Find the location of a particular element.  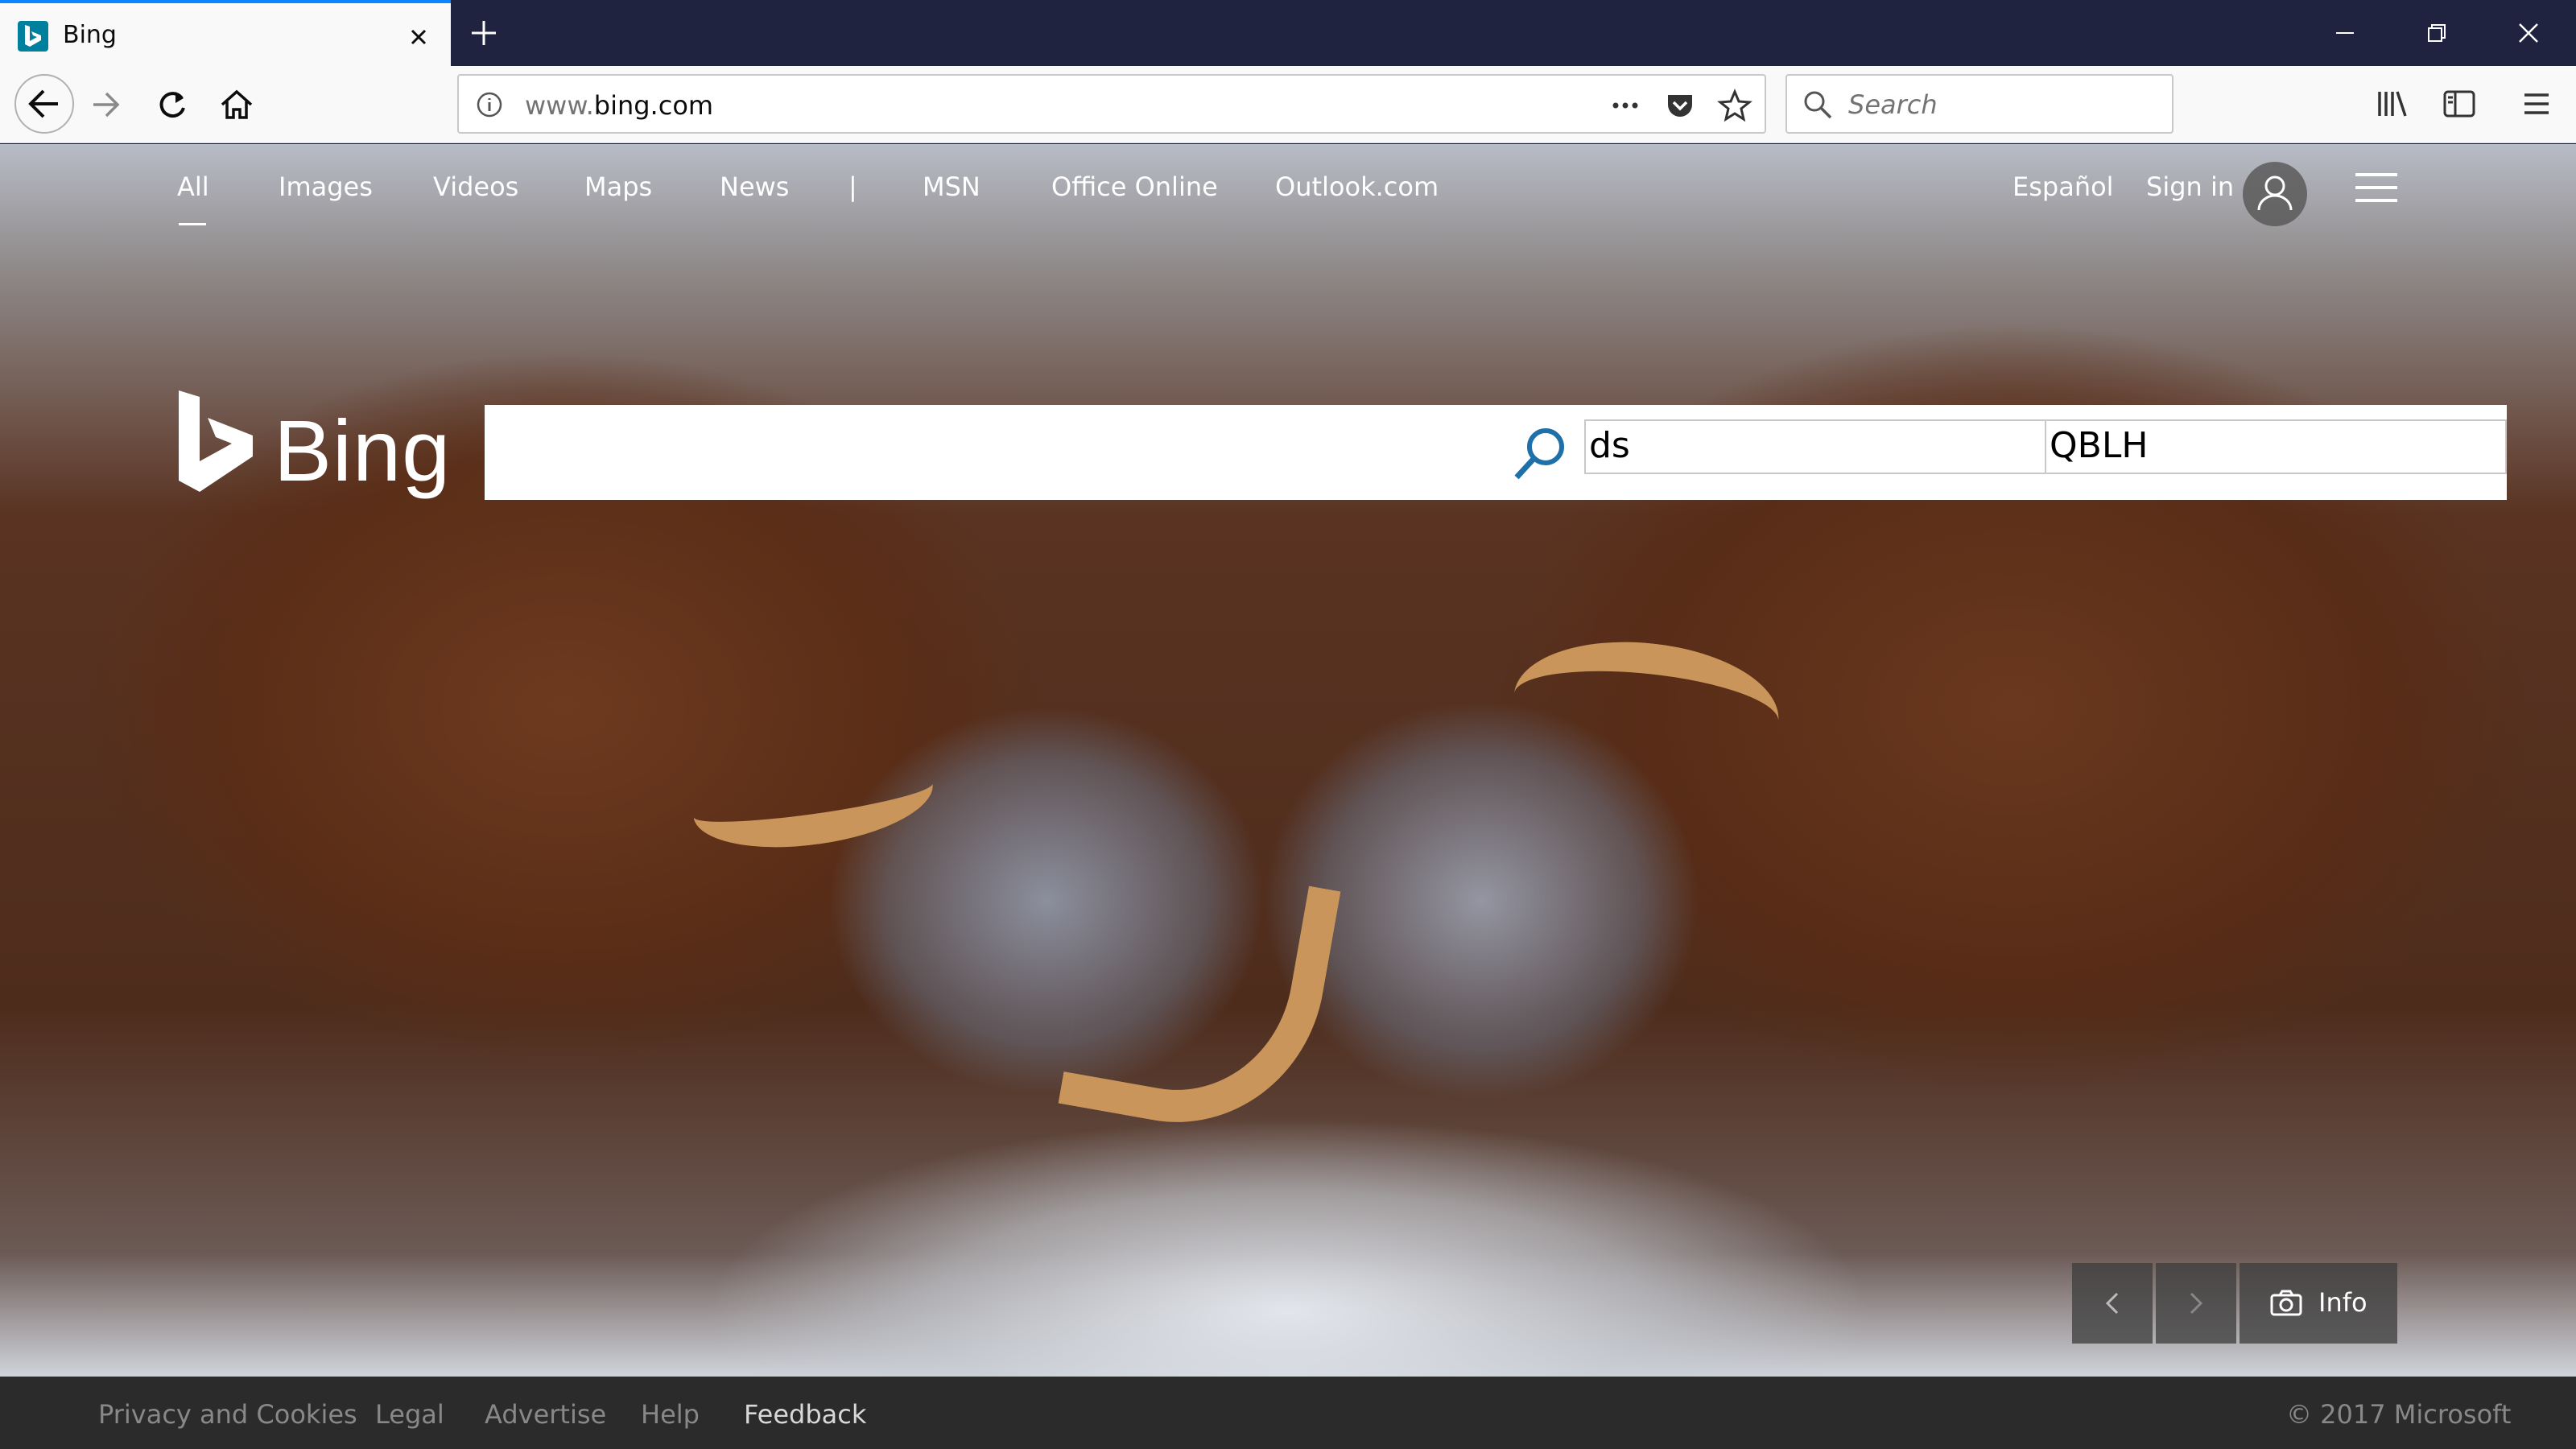

url-domain: bing.com is located at coordinates (653, 106).